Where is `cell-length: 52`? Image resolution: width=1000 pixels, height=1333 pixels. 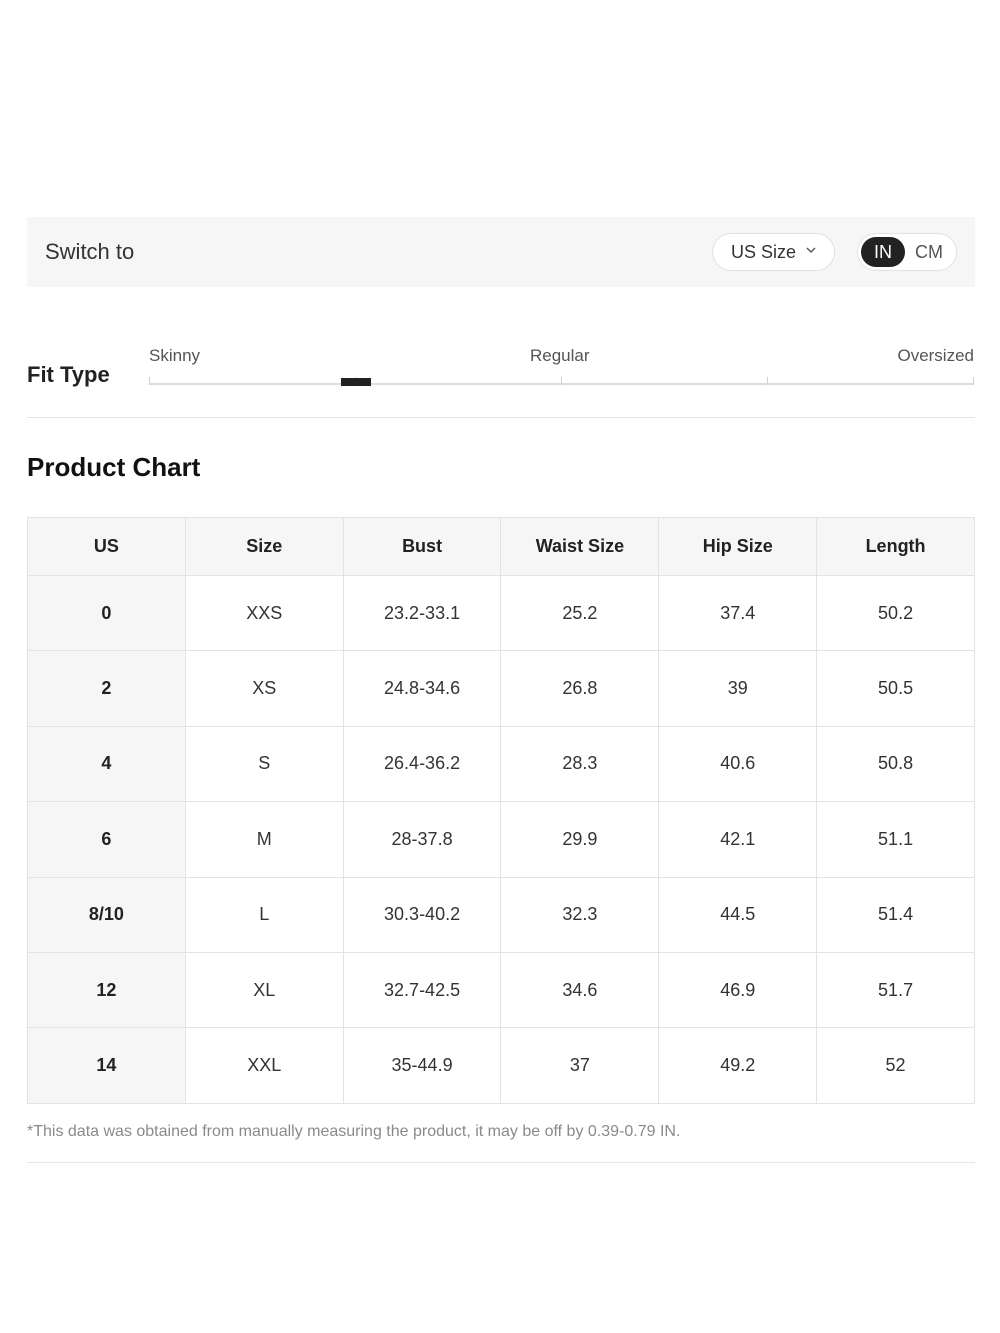 cell-length: 52 is located at coordinates (895, 1065).